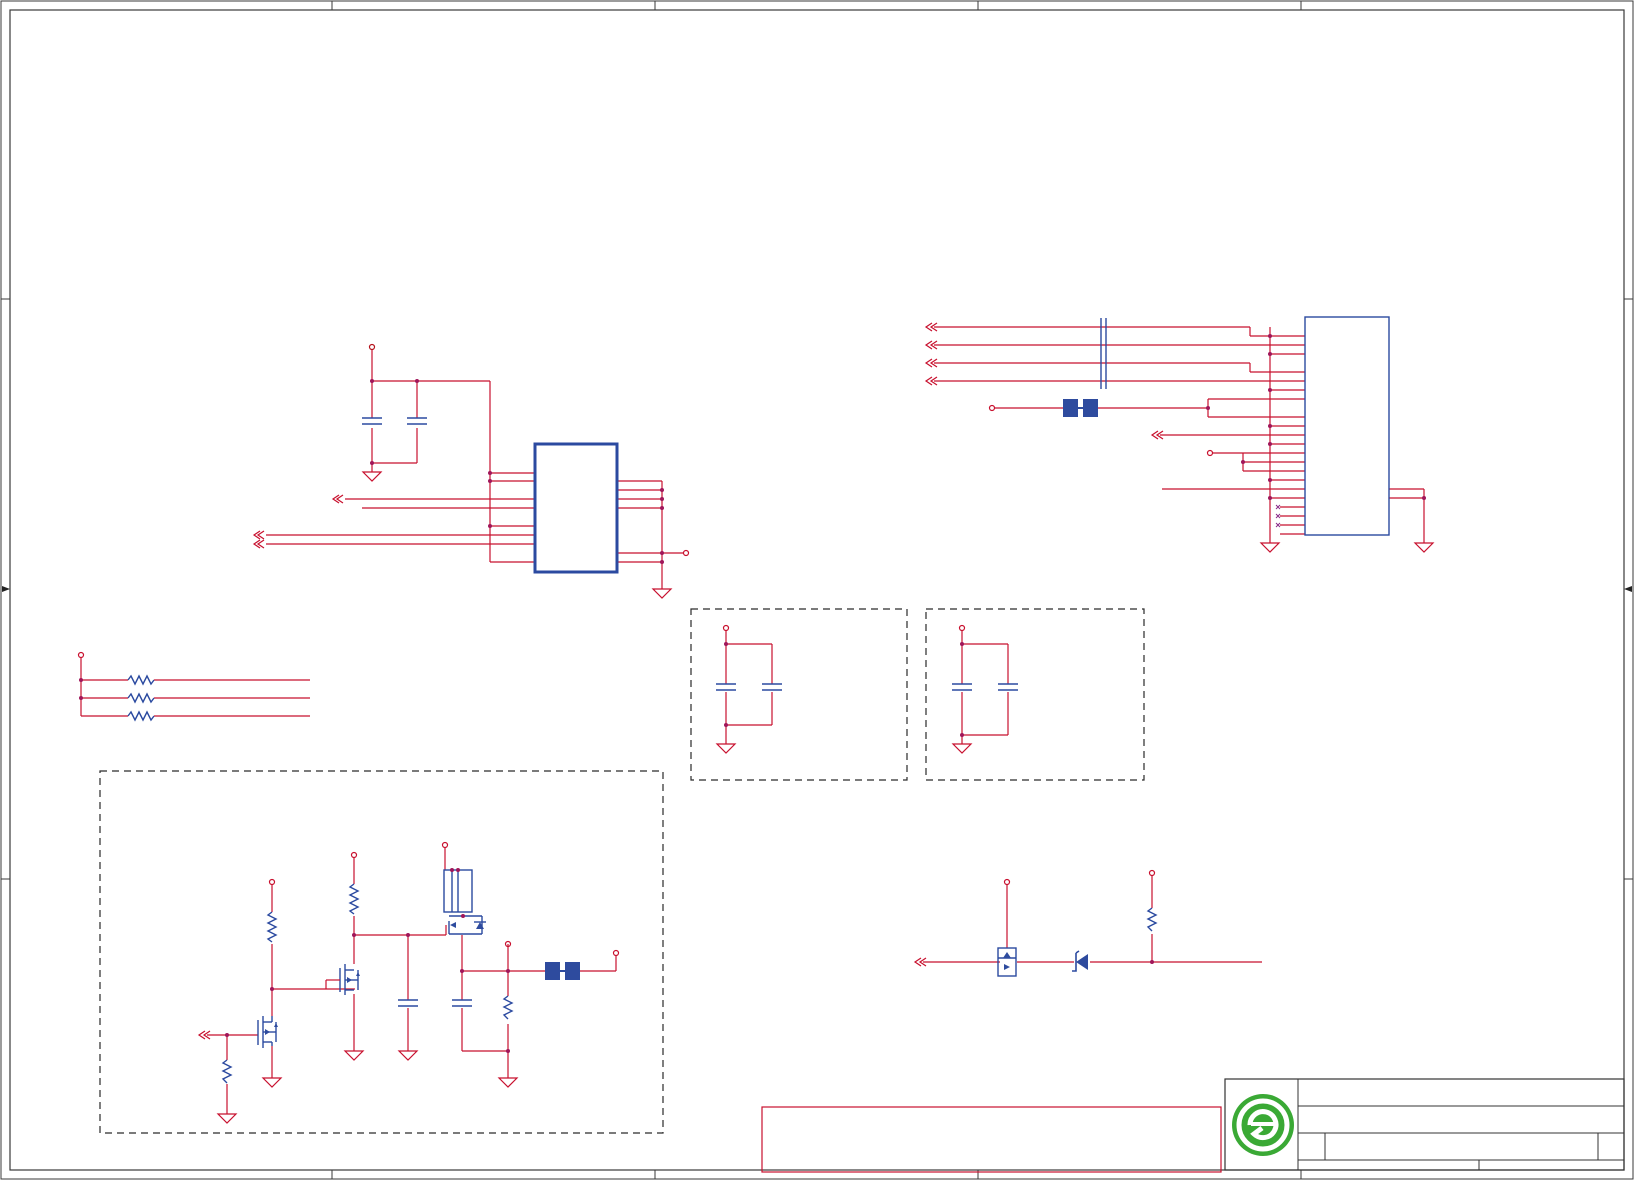 This screenshot has height=1180, width=1634. Describe the element at coordinates (1424, 1124) in the screenshot. I see `title-block` at that location.